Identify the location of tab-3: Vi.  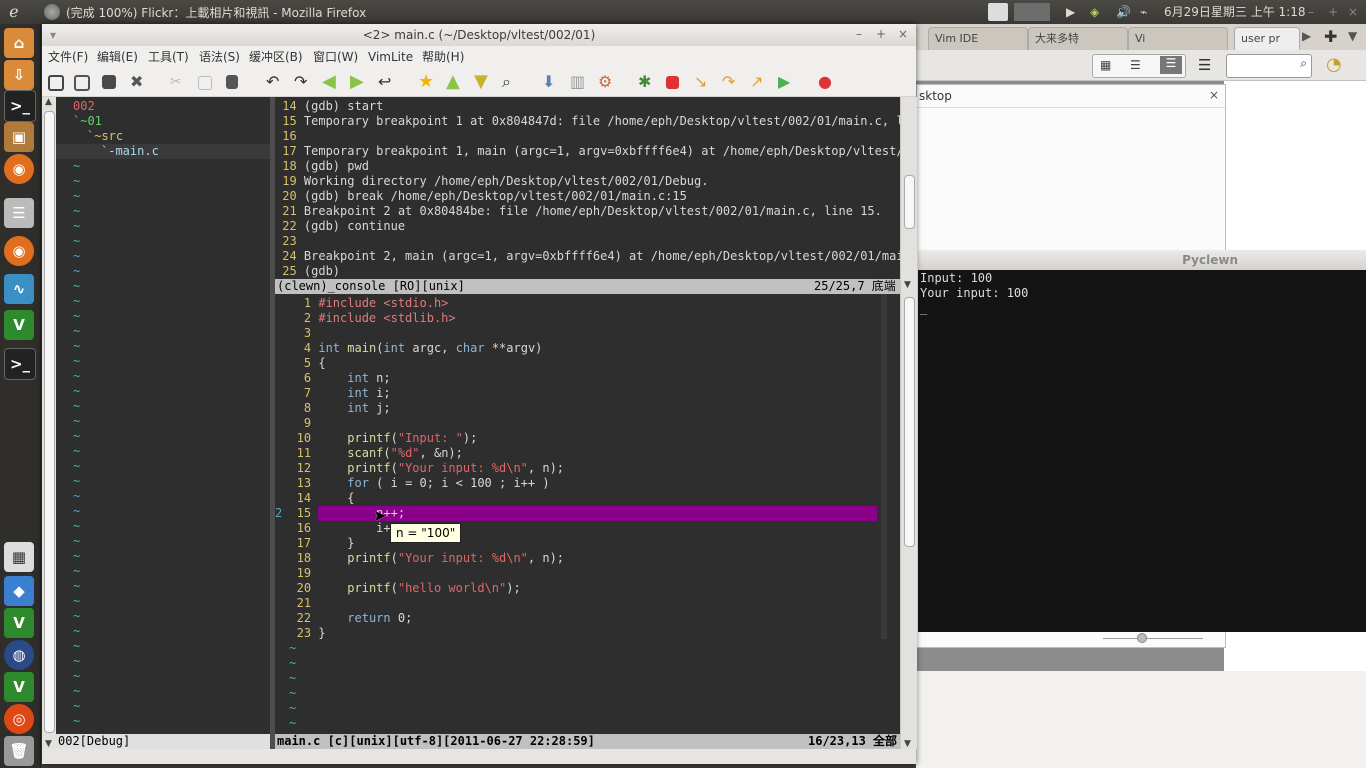
(1178, 38).